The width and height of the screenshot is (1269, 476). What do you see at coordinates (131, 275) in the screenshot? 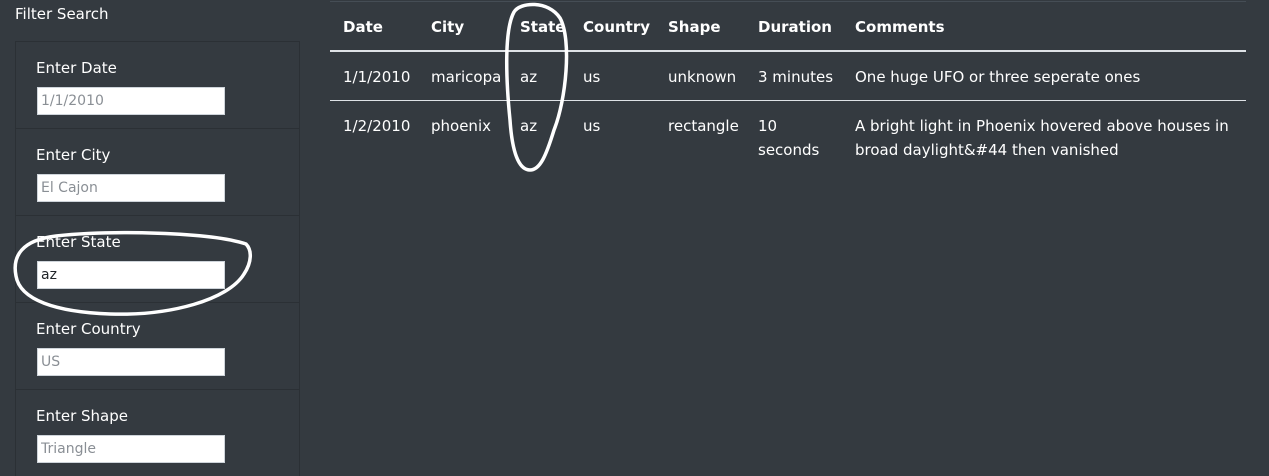
I see `state-filter-input` at bounding box center [131, 275].